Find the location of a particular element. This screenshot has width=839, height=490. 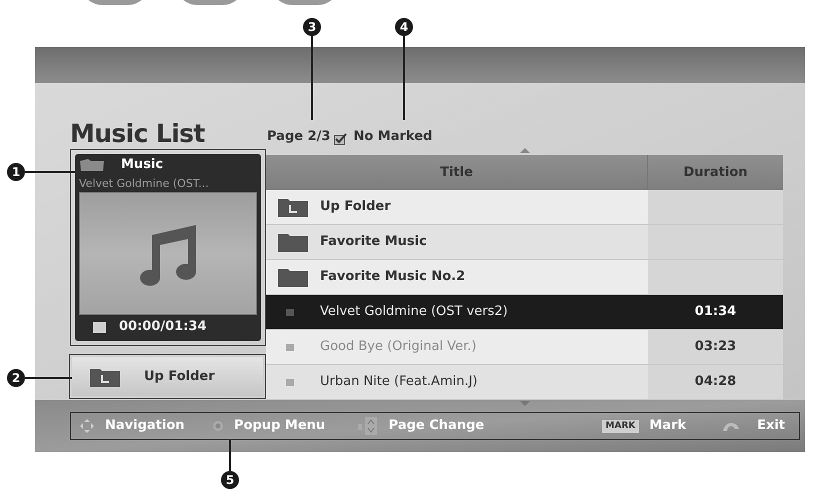

mark-status: No Marked is located at coordinates (392, 137).